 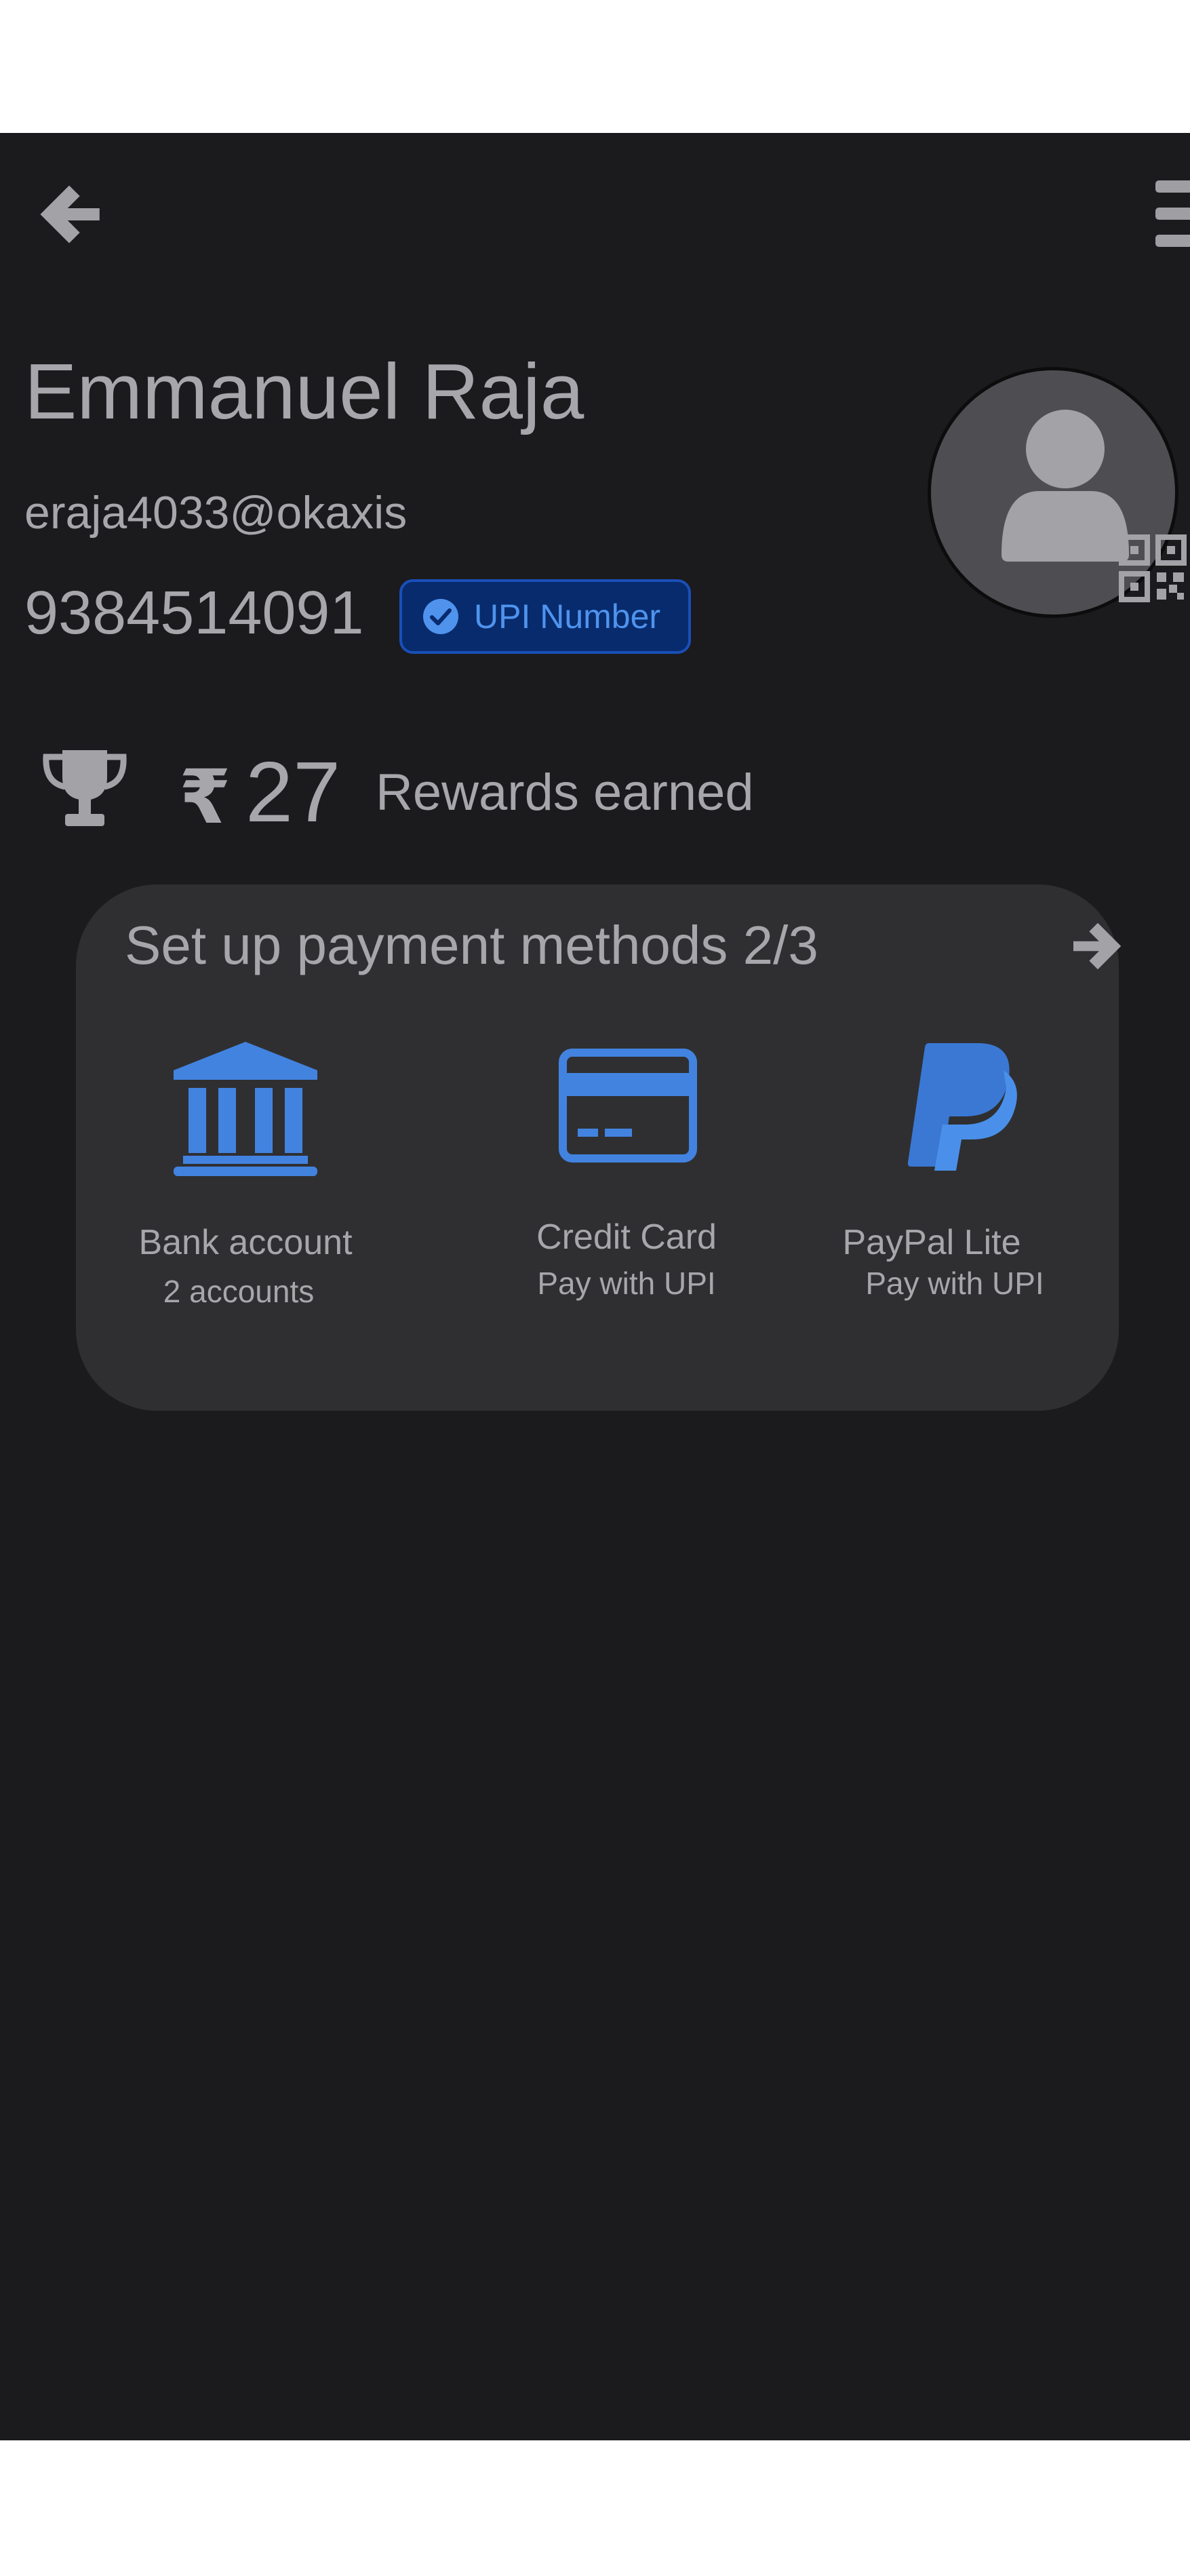 What do you see at coordinates (626, 1237) in the screenshot?
I see `method-label: Credit Card` at bounding box center [626, 1237].